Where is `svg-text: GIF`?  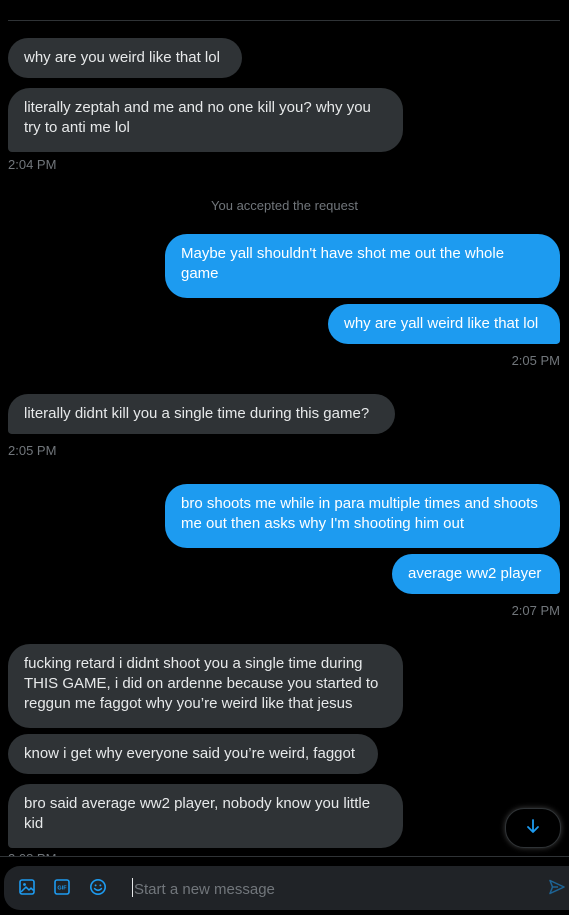
svg-text: GIF is located at coordinates (62, 889).